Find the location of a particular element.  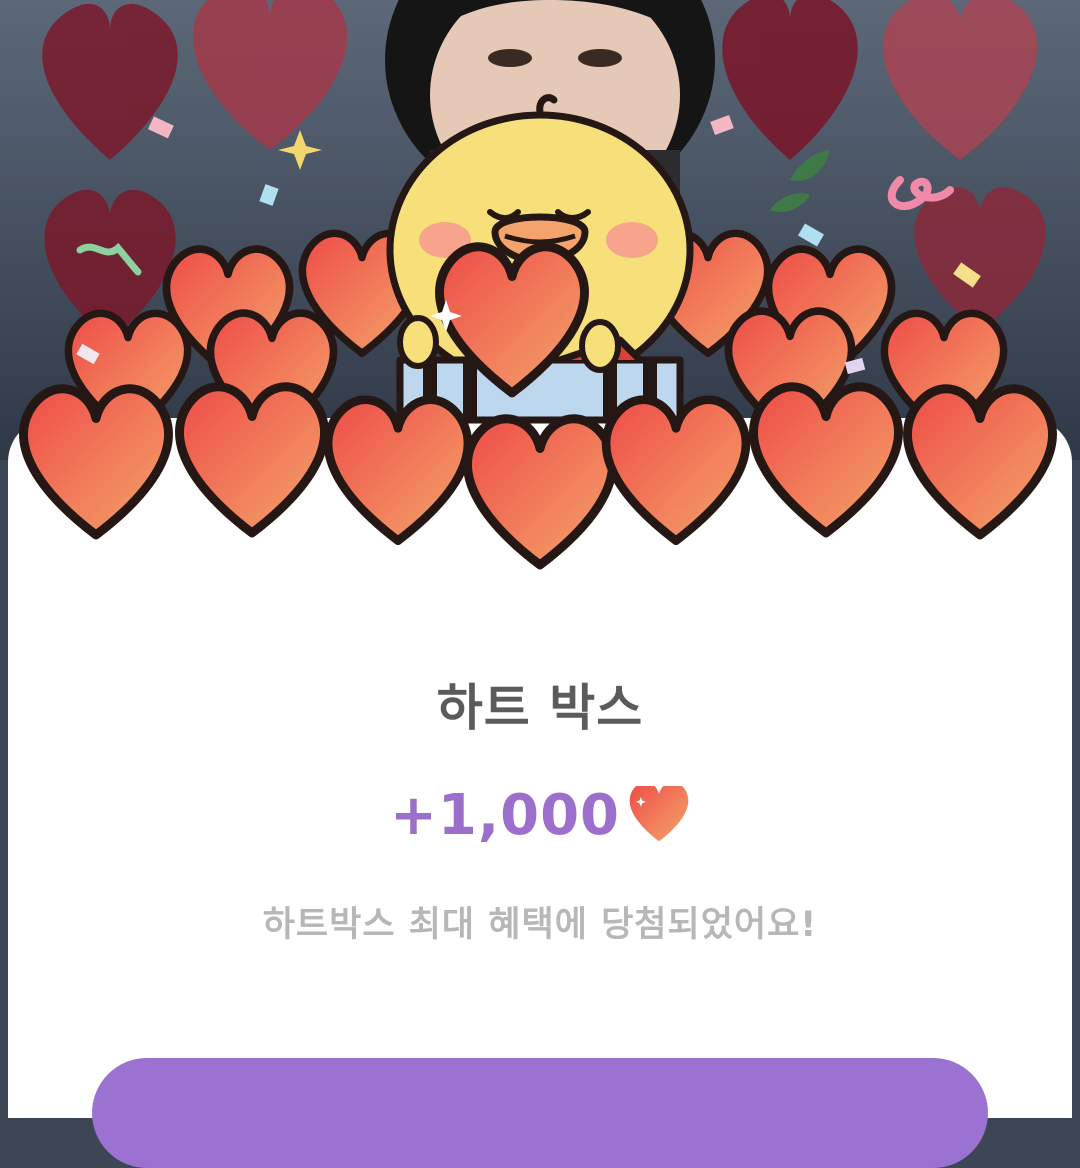

reward-amount-row: +1,000 is located at coordinates (540, 815).